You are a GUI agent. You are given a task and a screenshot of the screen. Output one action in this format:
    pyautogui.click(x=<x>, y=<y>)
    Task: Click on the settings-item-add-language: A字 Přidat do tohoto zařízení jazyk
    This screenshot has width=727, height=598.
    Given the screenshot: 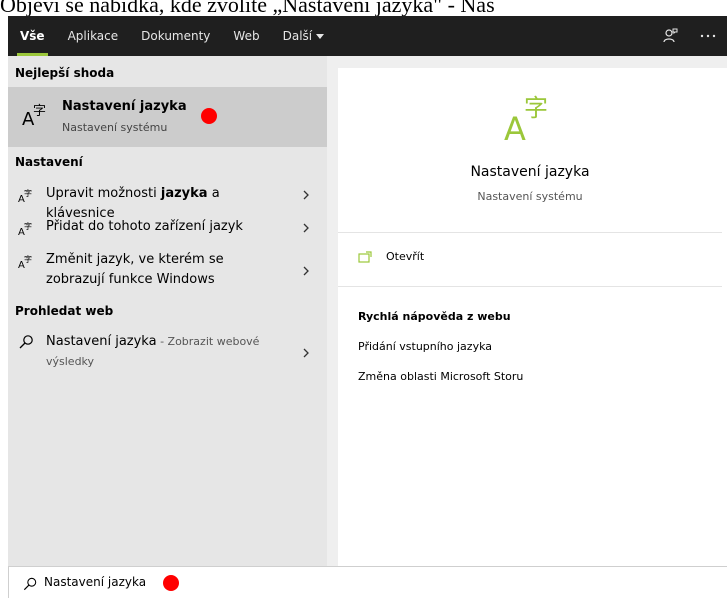 What is the action you would take?
    pyautogui.click(x=167, y=229)
    